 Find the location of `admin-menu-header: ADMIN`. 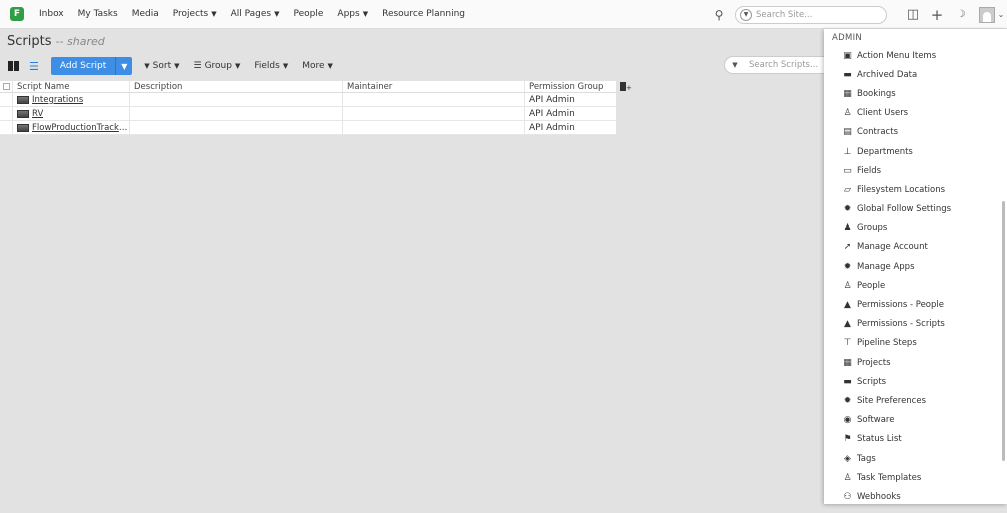

admin-menu-header: ADMIN is located at coordinates (847, 37).